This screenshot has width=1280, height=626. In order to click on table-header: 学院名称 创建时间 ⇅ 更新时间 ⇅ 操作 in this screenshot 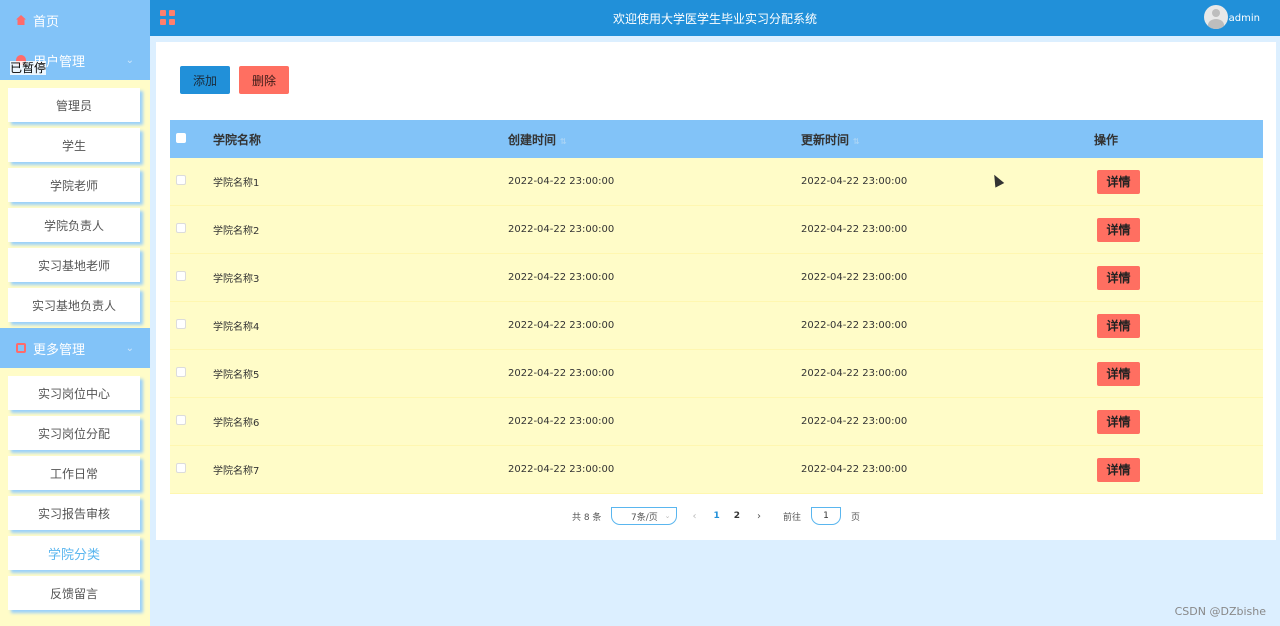, I will do `click(716, 139)`.